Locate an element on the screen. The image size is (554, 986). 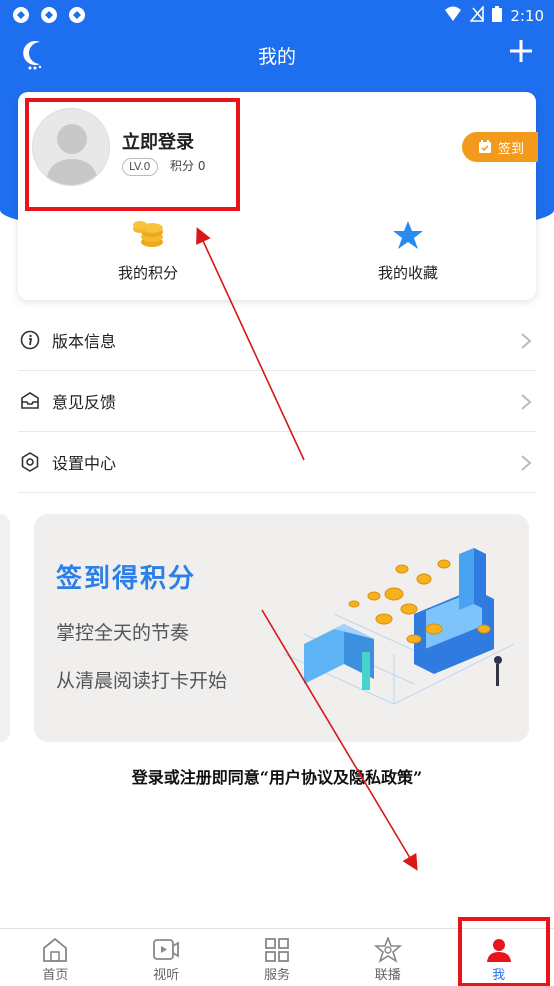
no-signal-icon is located at coordinates (477, 15).